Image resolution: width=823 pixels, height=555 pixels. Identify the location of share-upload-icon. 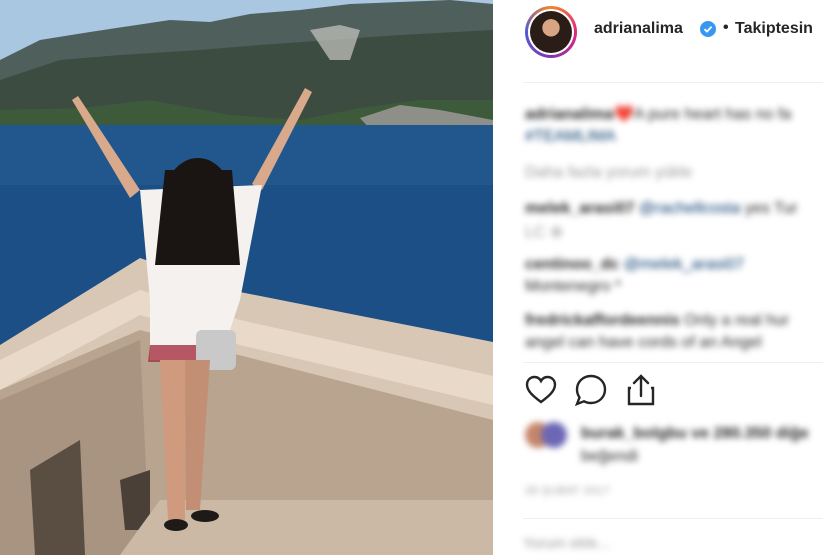
(641, 390).